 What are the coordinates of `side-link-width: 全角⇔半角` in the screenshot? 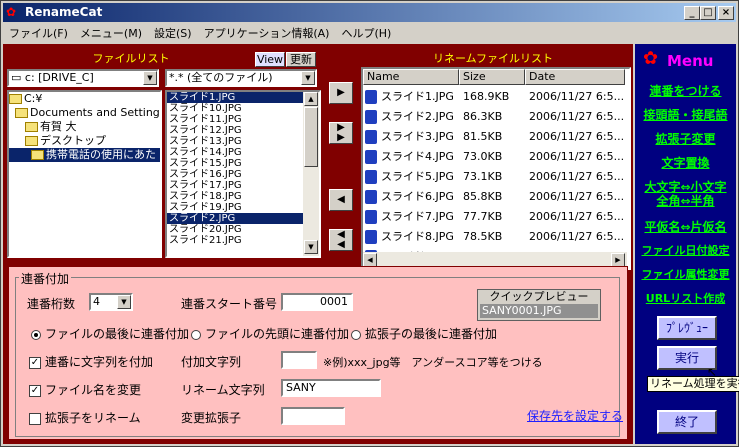 It's located at (685, 200).